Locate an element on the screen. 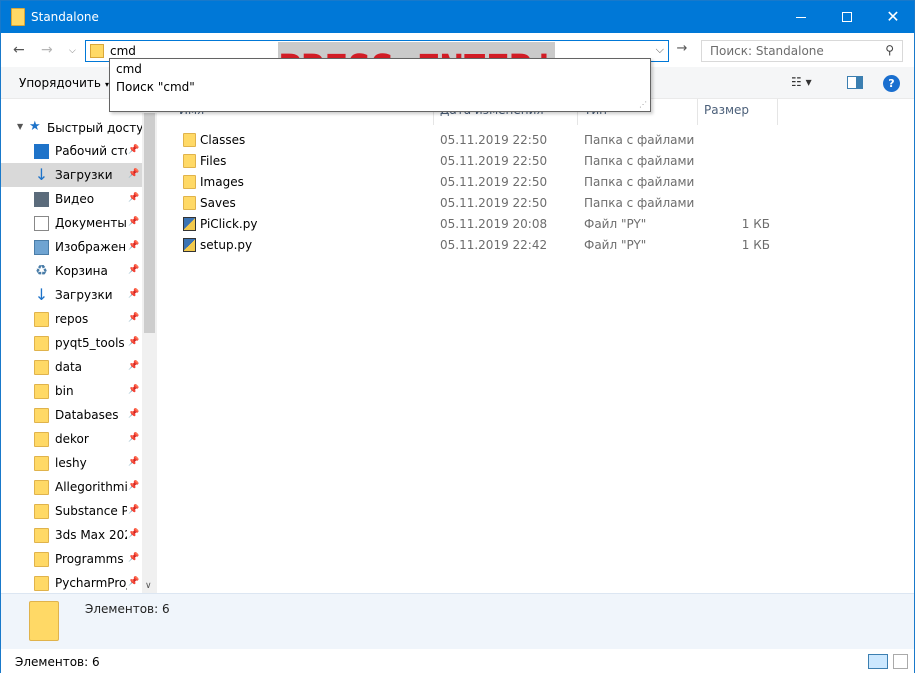  sidebar-scrollbar: ∨ is located at coordinates (149, 353).